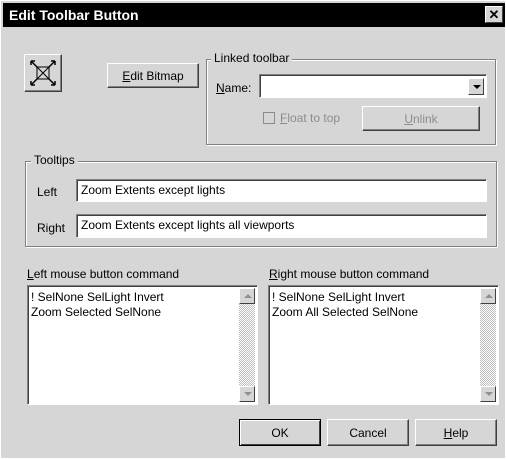 This screenshot has height=459, width=506. I want to click on tooltip-left-input: Zoom Extents except lights, so click(281, 190).